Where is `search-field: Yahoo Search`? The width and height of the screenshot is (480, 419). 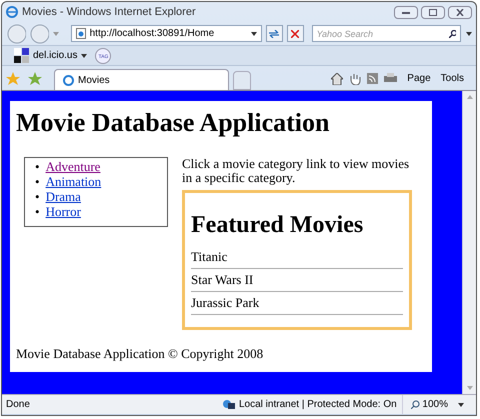 search-field: Yahoo Search is located at coordinates (387, 33).